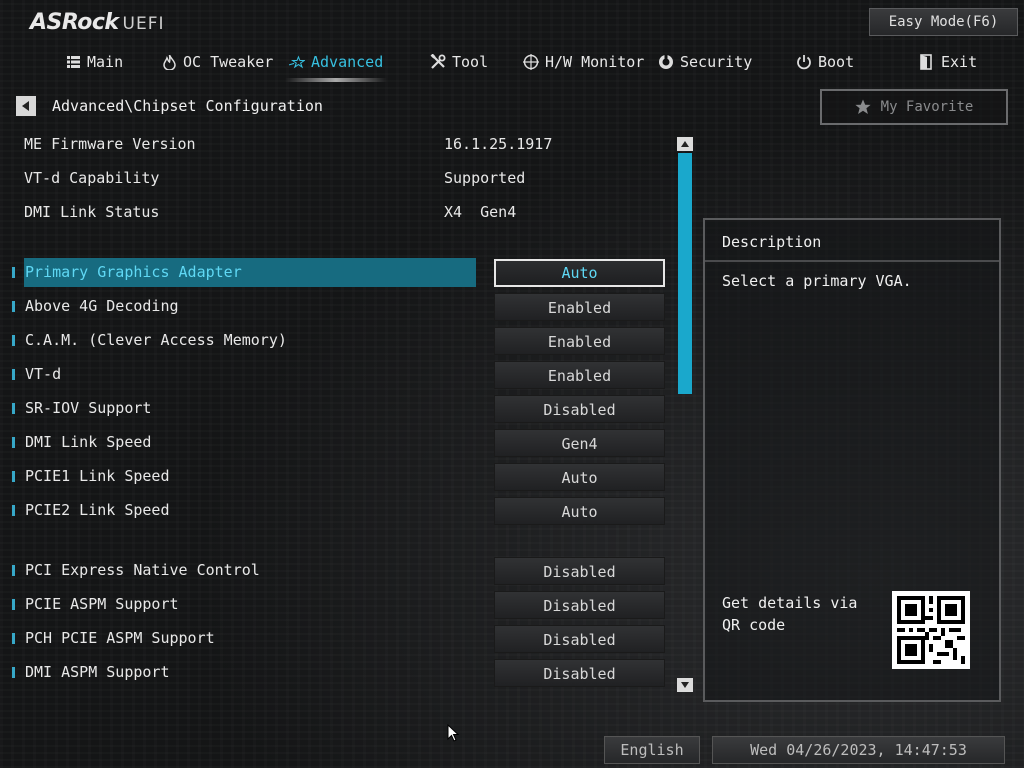  I want to click on scroll-thumb, so click(685, 273).